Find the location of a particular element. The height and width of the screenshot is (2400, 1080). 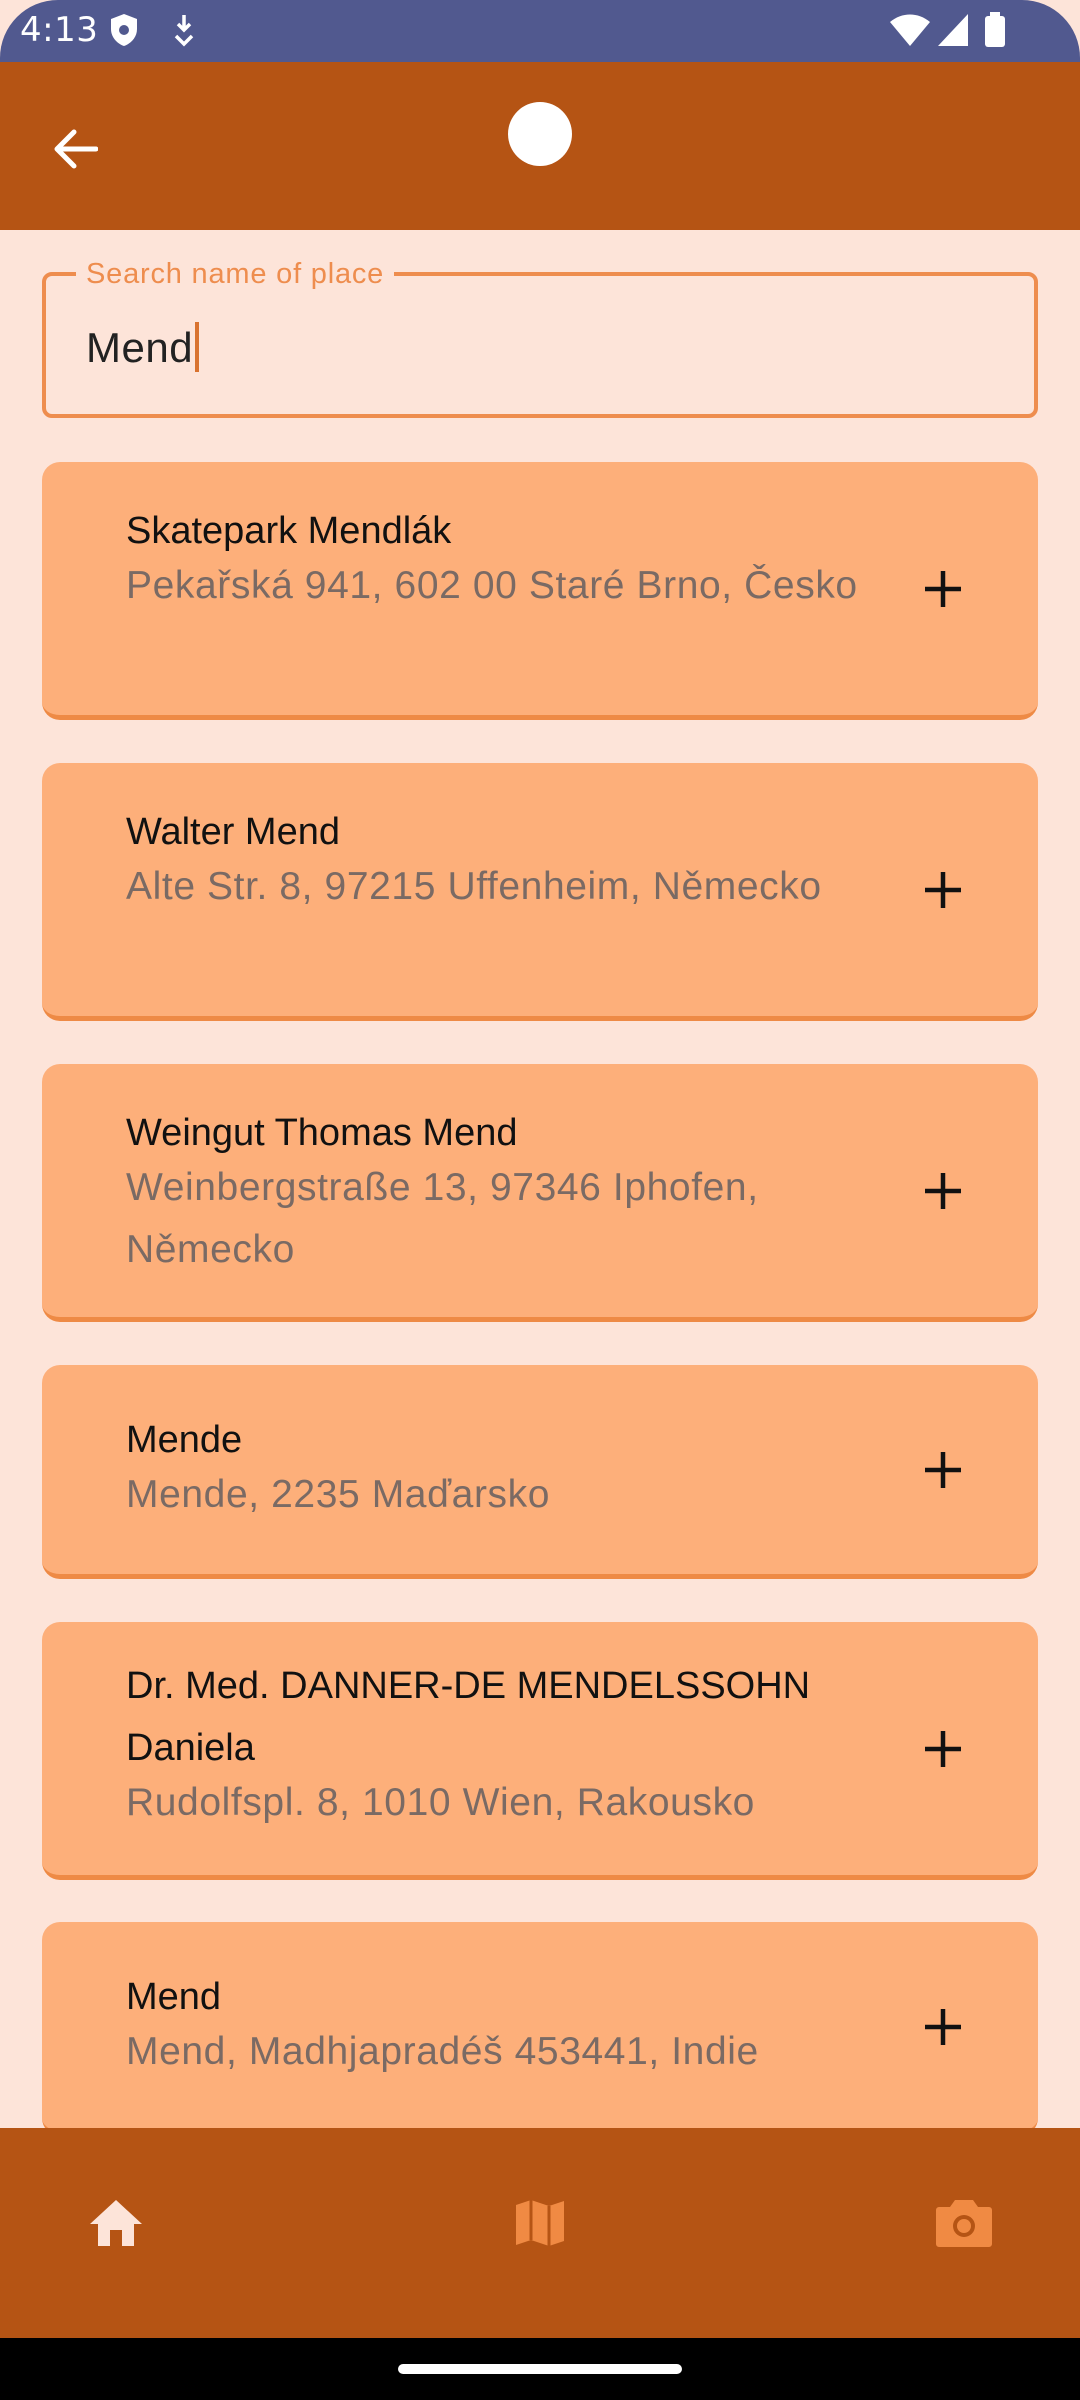

status-time: 4:13 is located at coordinates (59, 30).